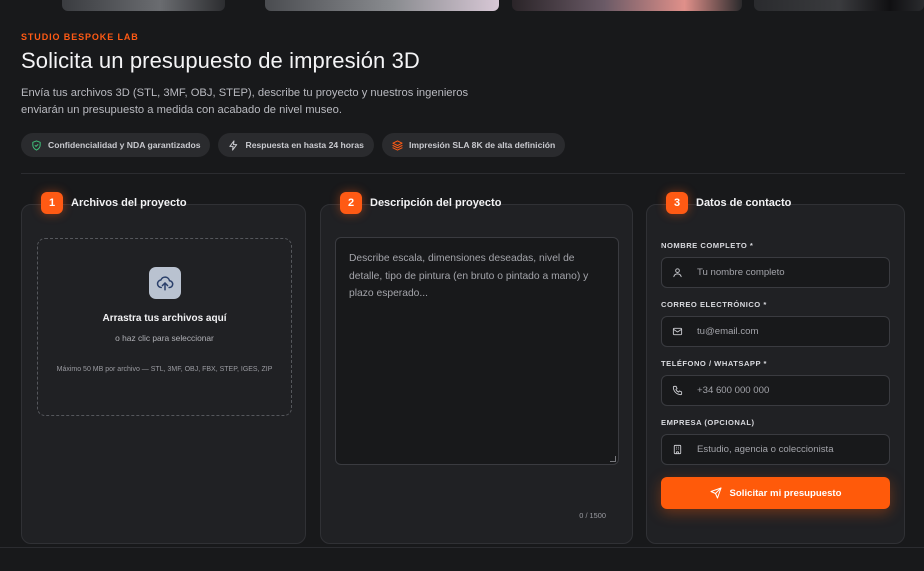 The height and width of the screenshot is (571, 924). I want to click on resize-handle, so click(613, 459).